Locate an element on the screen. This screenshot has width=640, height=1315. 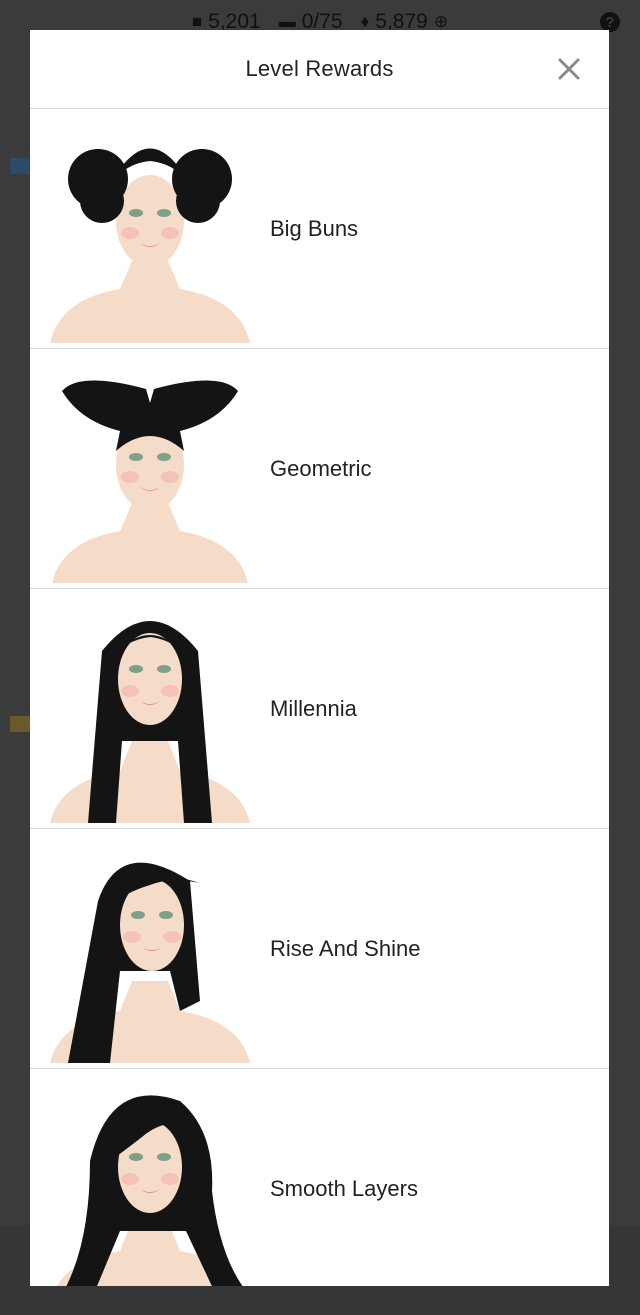
reward-item: Smooth Layers is located at coordinates (319, 1177).